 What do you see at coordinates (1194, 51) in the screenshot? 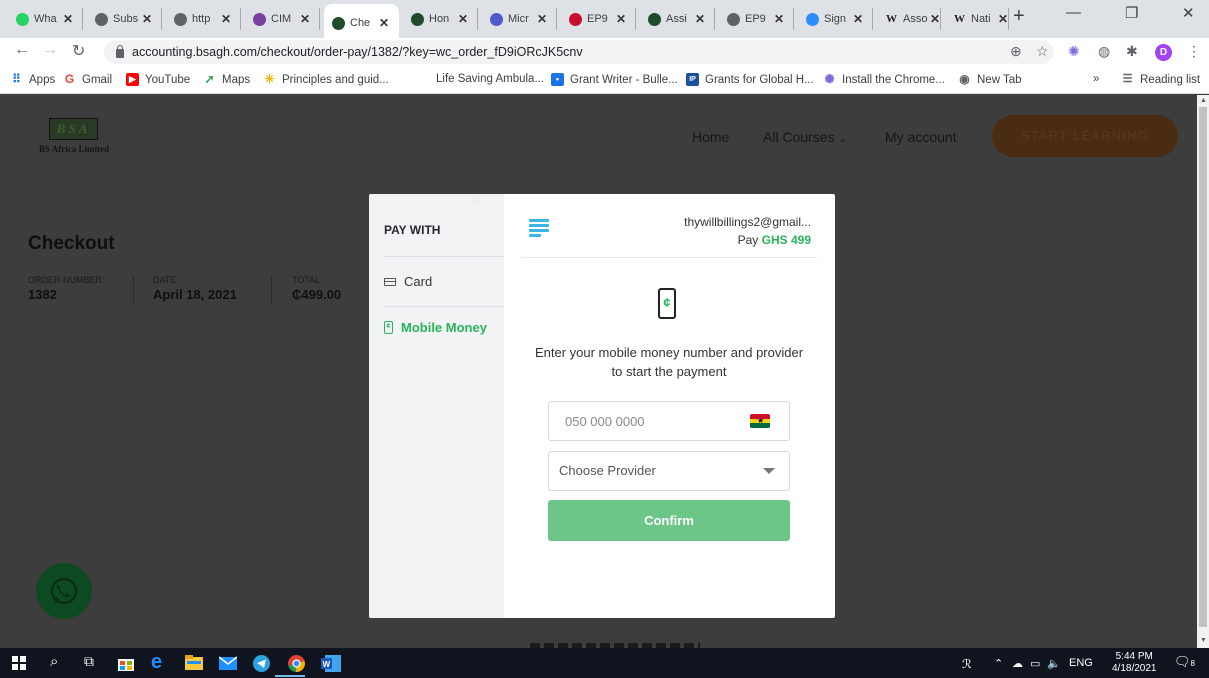
I see `menu-kebab-icon: ⋮` at bounding box center [1194, 51].